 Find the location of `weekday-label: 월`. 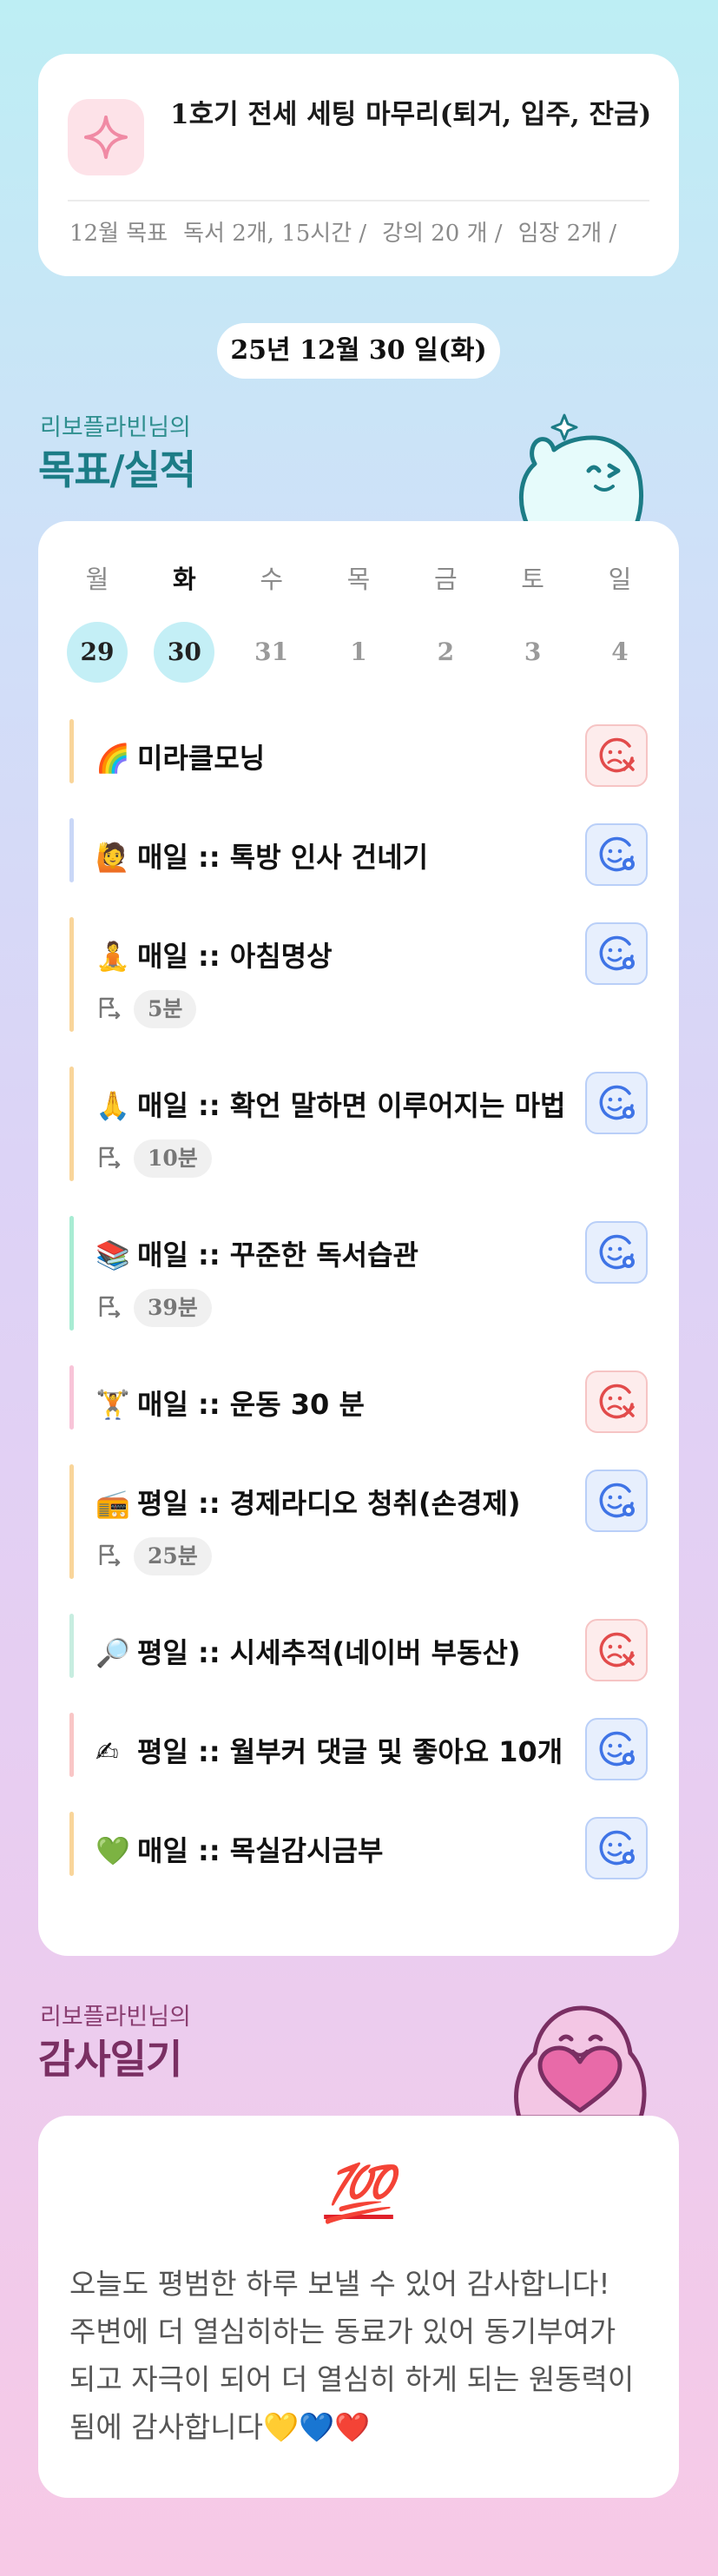

weekday-label: 월 is located at coordinates (97, 580).